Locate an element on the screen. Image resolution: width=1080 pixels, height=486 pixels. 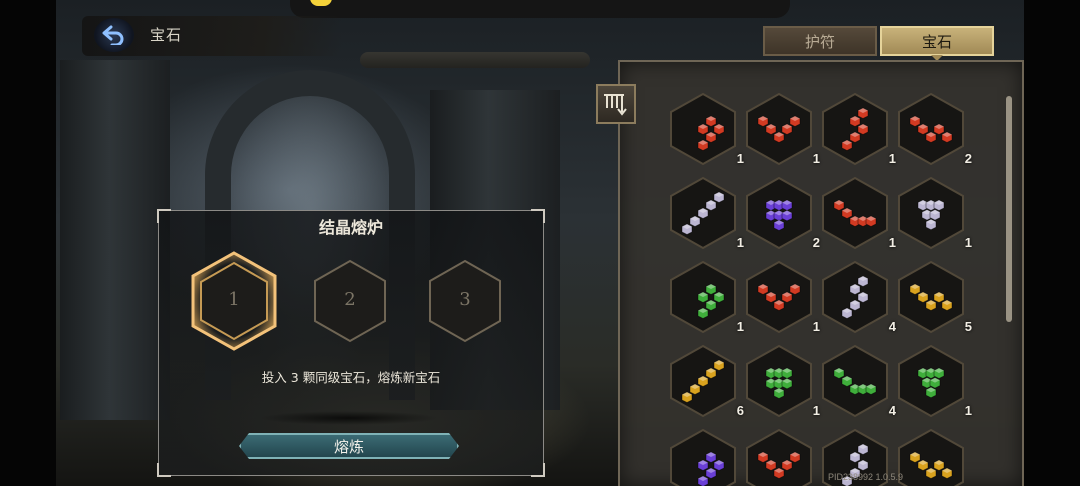
forge-slot-1: 1 is located at coordinates (234, 301).